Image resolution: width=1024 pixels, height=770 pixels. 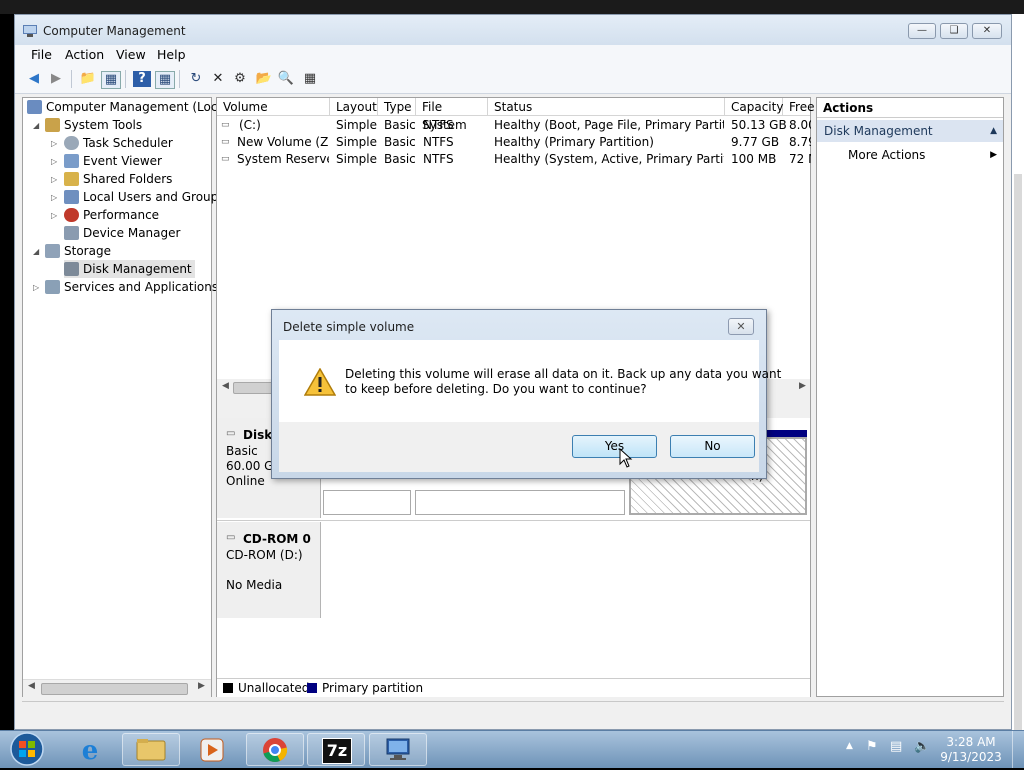 I want to click on dialog-title: Delete simple volume, so click(x=349, y=327).